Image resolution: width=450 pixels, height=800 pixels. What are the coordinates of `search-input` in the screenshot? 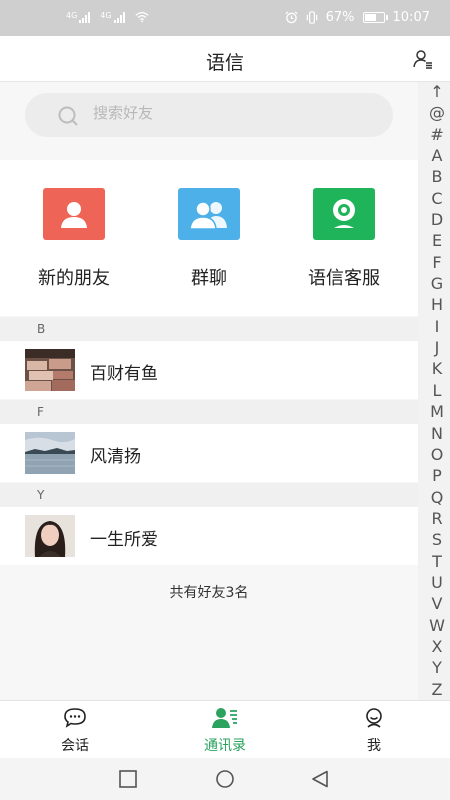 It's located at (233, 113).